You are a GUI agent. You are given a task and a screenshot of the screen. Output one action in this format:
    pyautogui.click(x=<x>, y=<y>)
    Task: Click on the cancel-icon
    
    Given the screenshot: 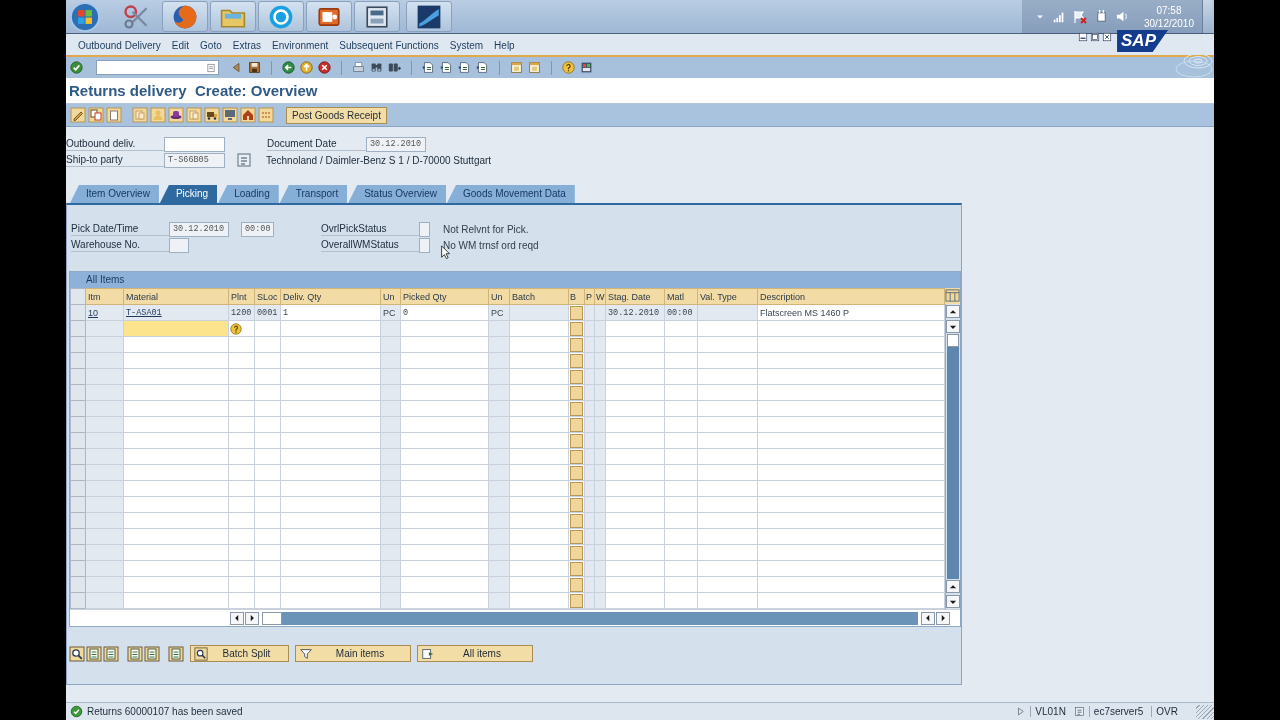 What is the action you would take?
    pyautogui.click(x=324, y=67)
    